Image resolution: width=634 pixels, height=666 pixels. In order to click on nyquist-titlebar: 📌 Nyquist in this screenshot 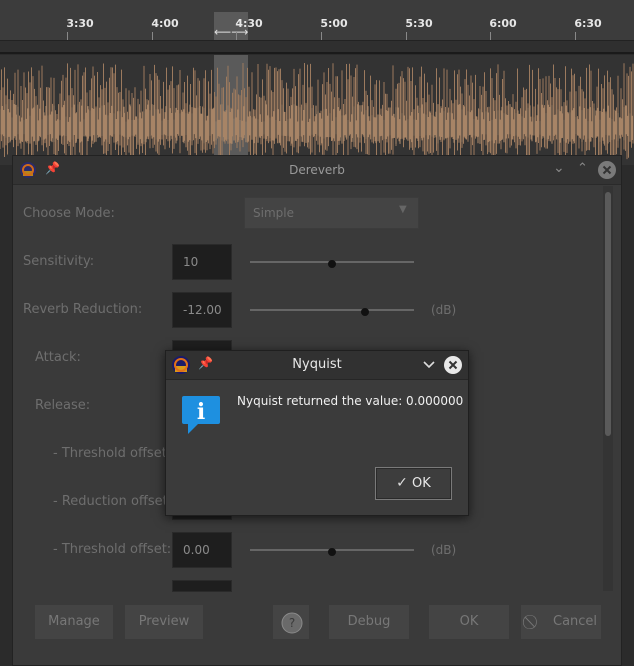, I will do `click(317, 365)`.